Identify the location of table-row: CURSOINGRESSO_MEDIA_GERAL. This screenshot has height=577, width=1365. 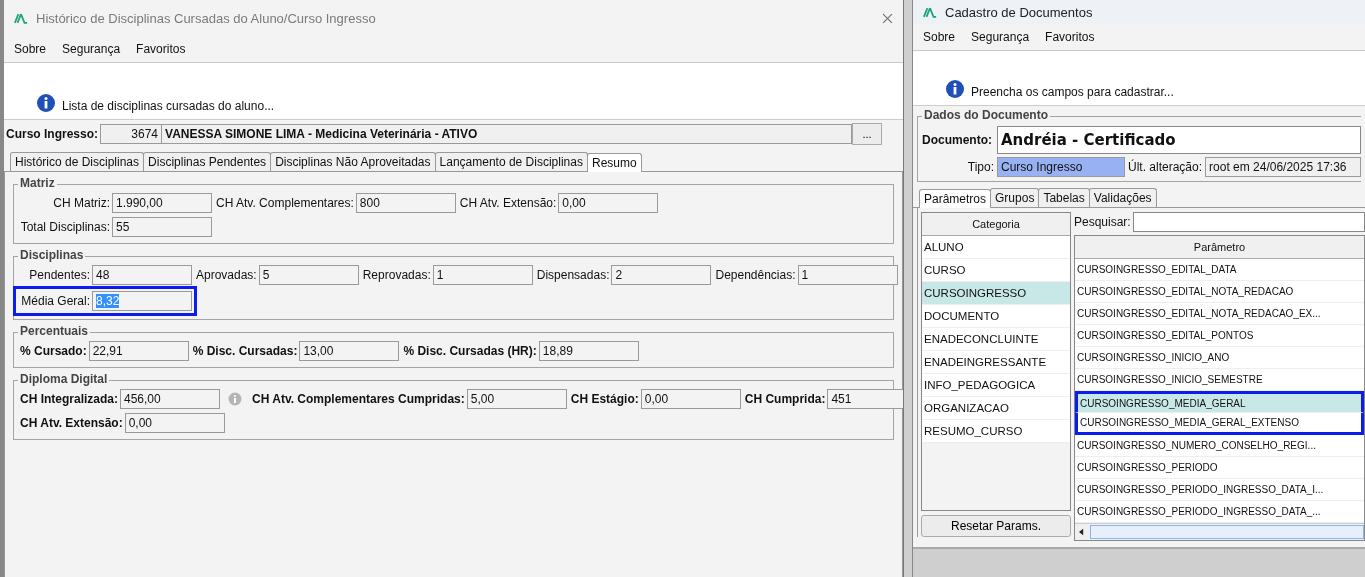
(1219, 402).